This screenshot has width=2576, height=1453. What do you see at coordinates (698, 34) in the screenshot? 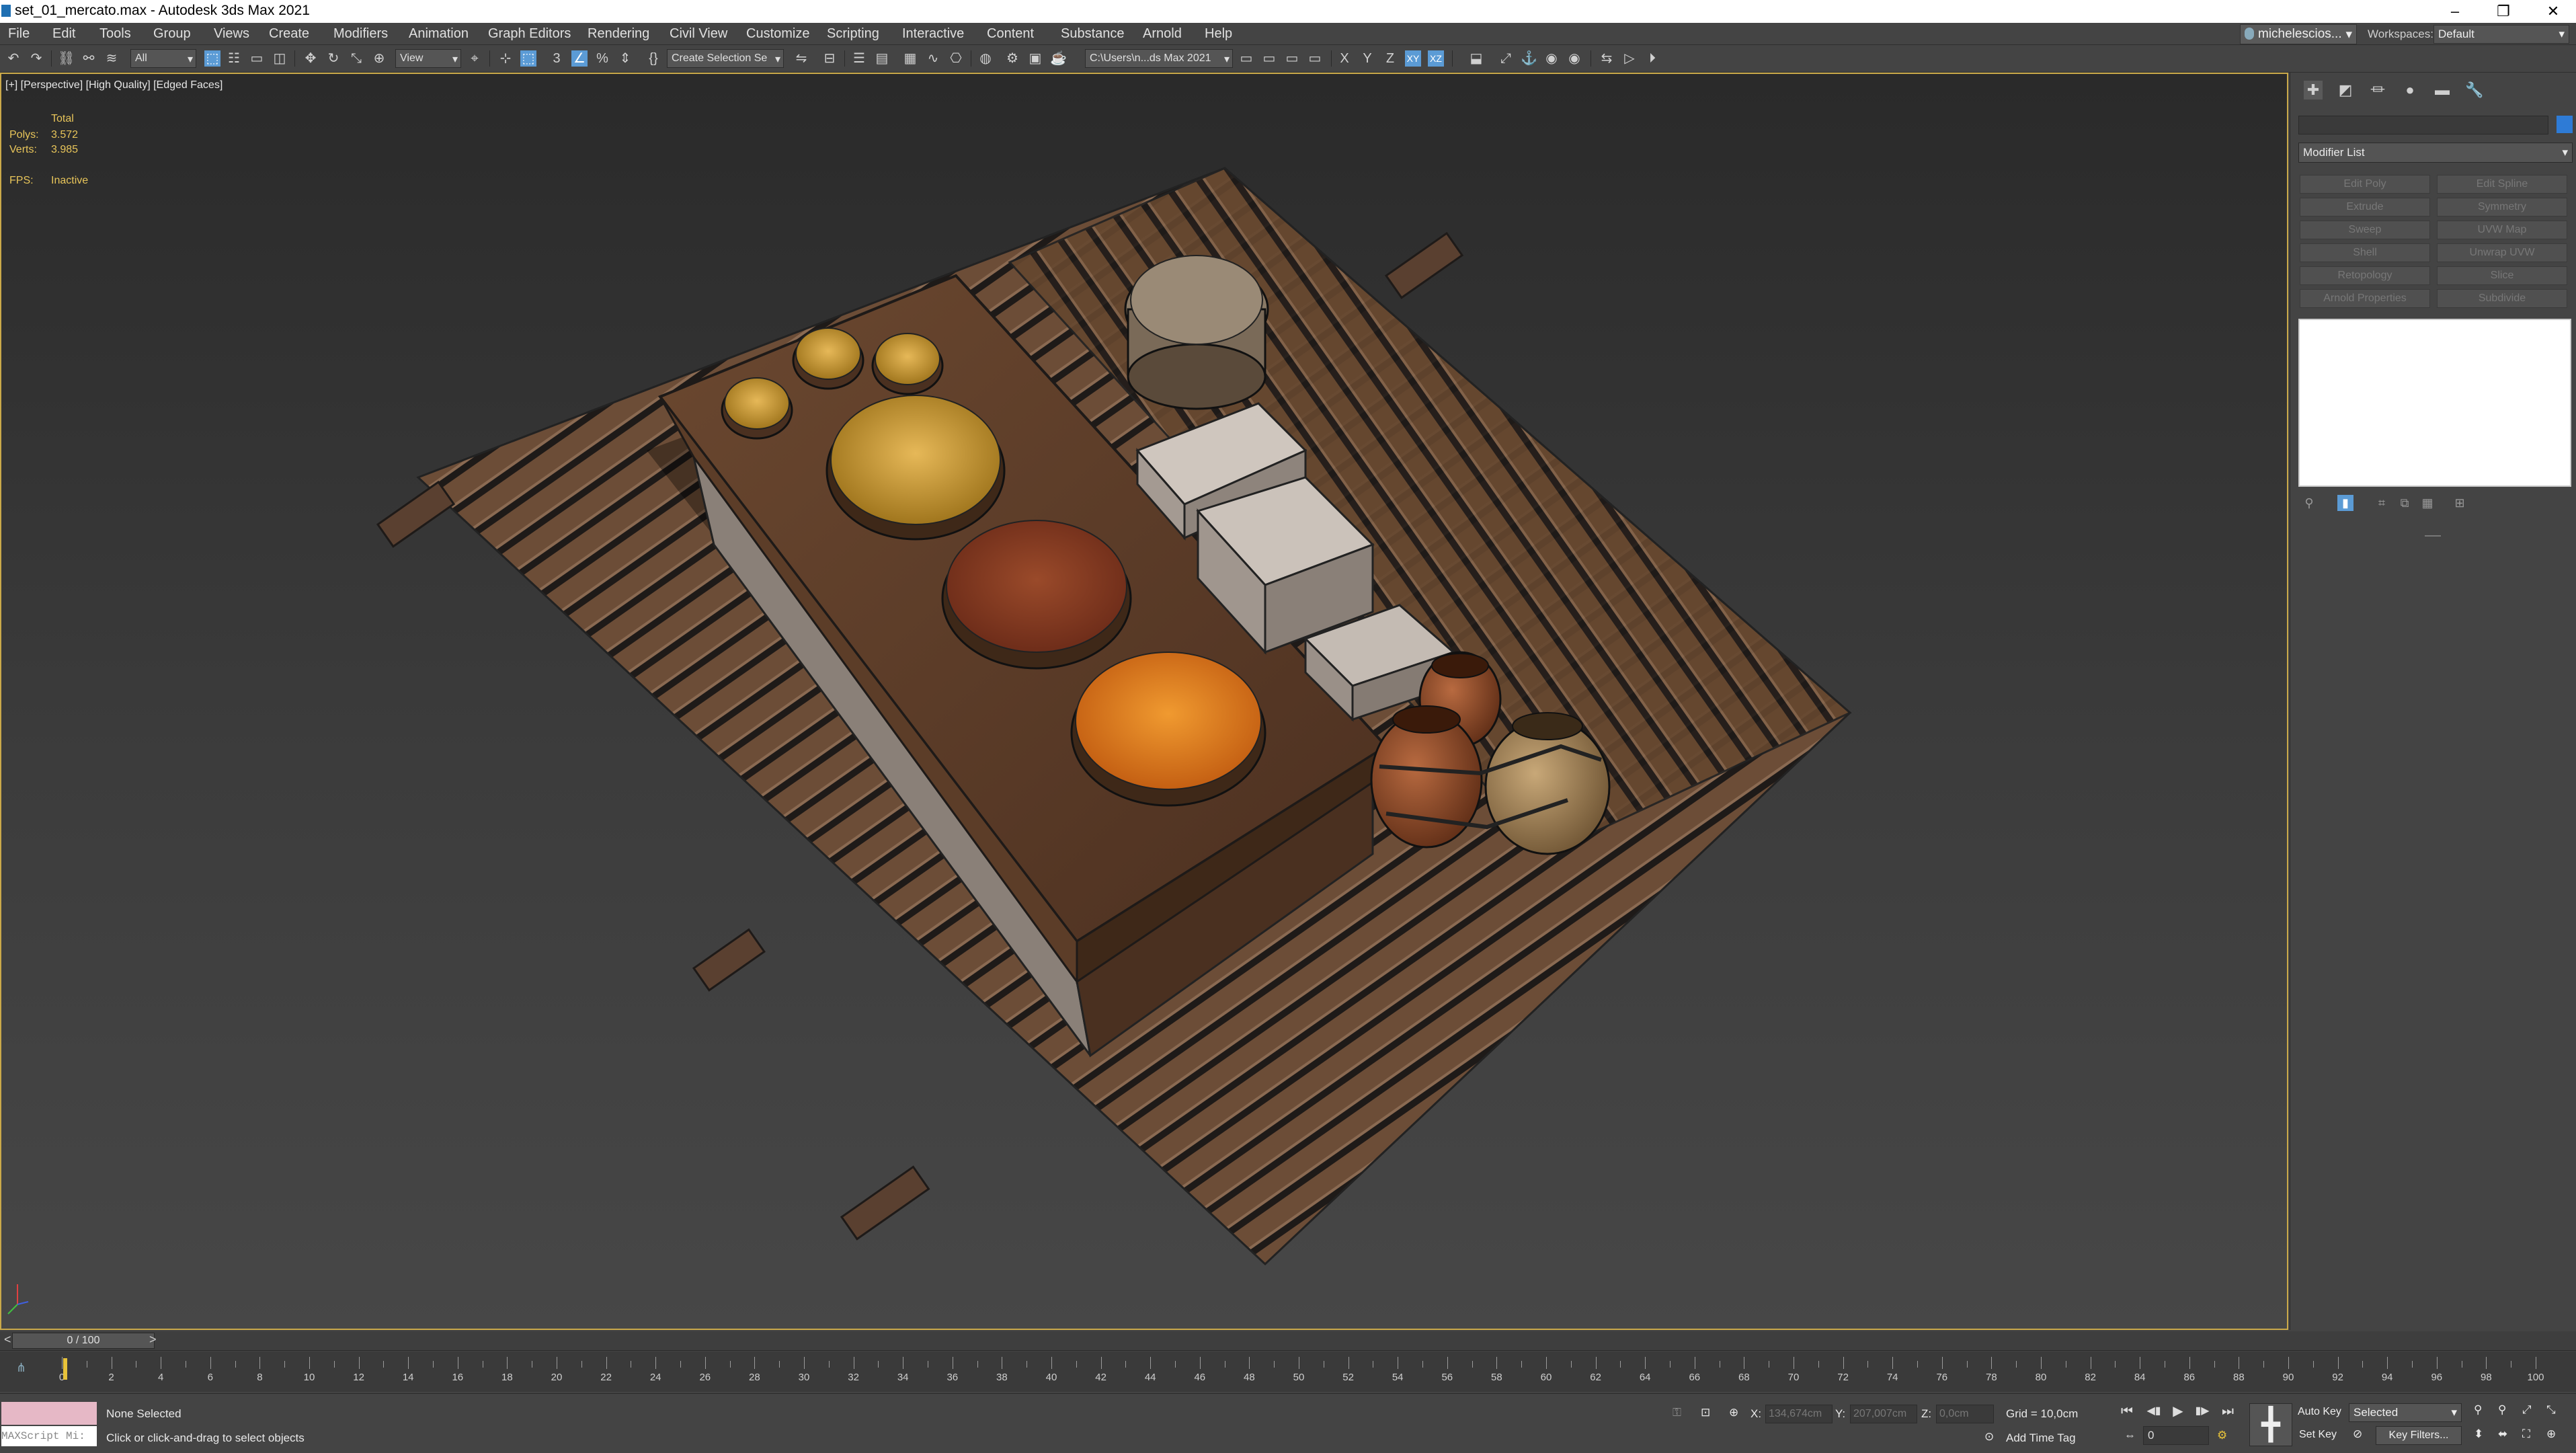
I see `menu-civil-view: Civil View` at bounding box center [698, 34].